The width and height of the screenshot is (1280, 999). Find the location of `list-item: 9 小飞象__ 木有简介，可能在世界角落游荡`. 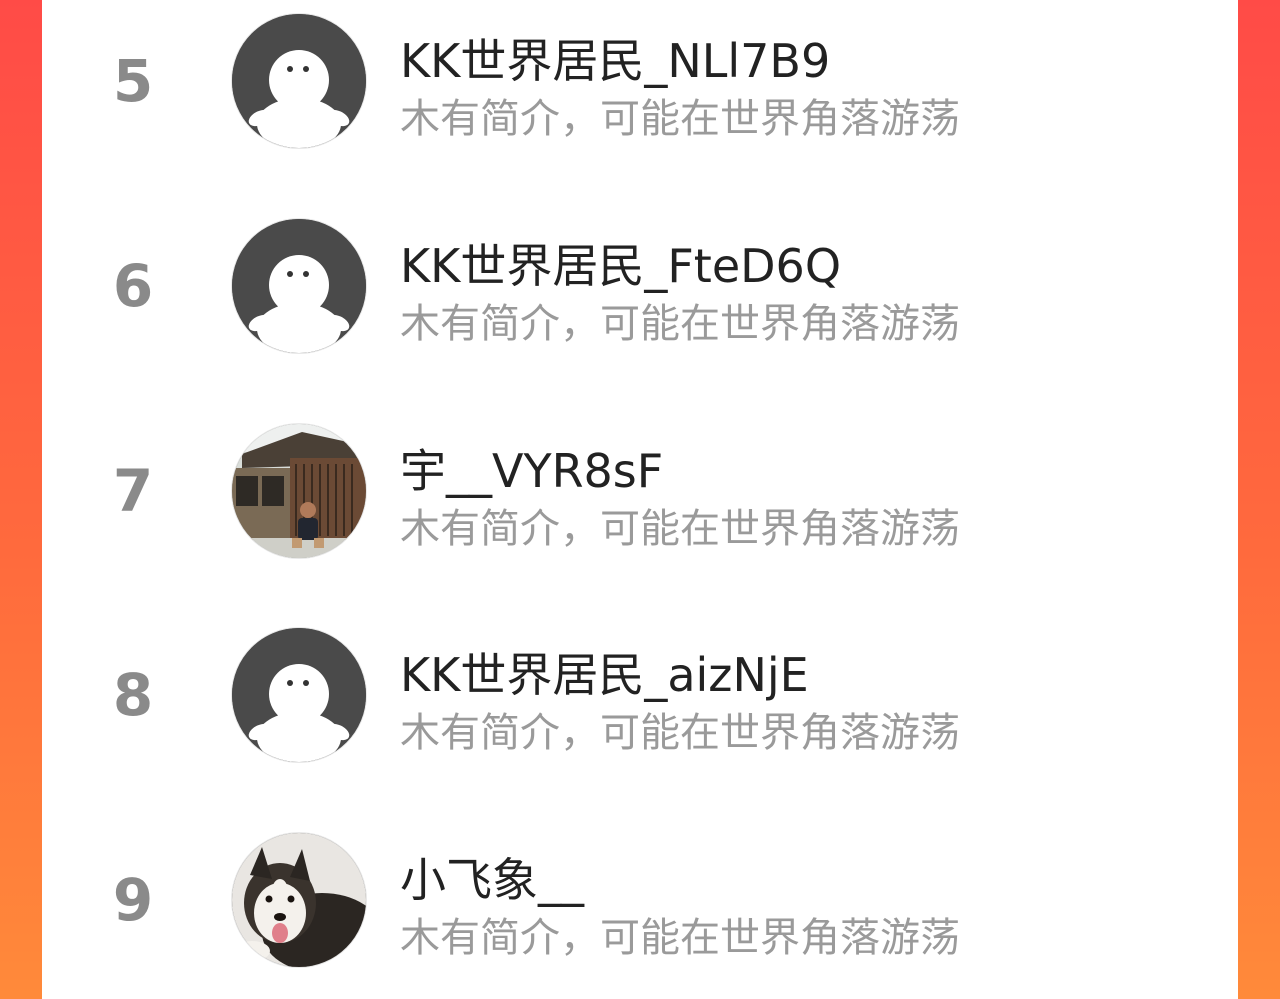

list-item: 9 小飞象__ 木有简介，可能在世界角落游荡 is located at coordinates (640, 903).